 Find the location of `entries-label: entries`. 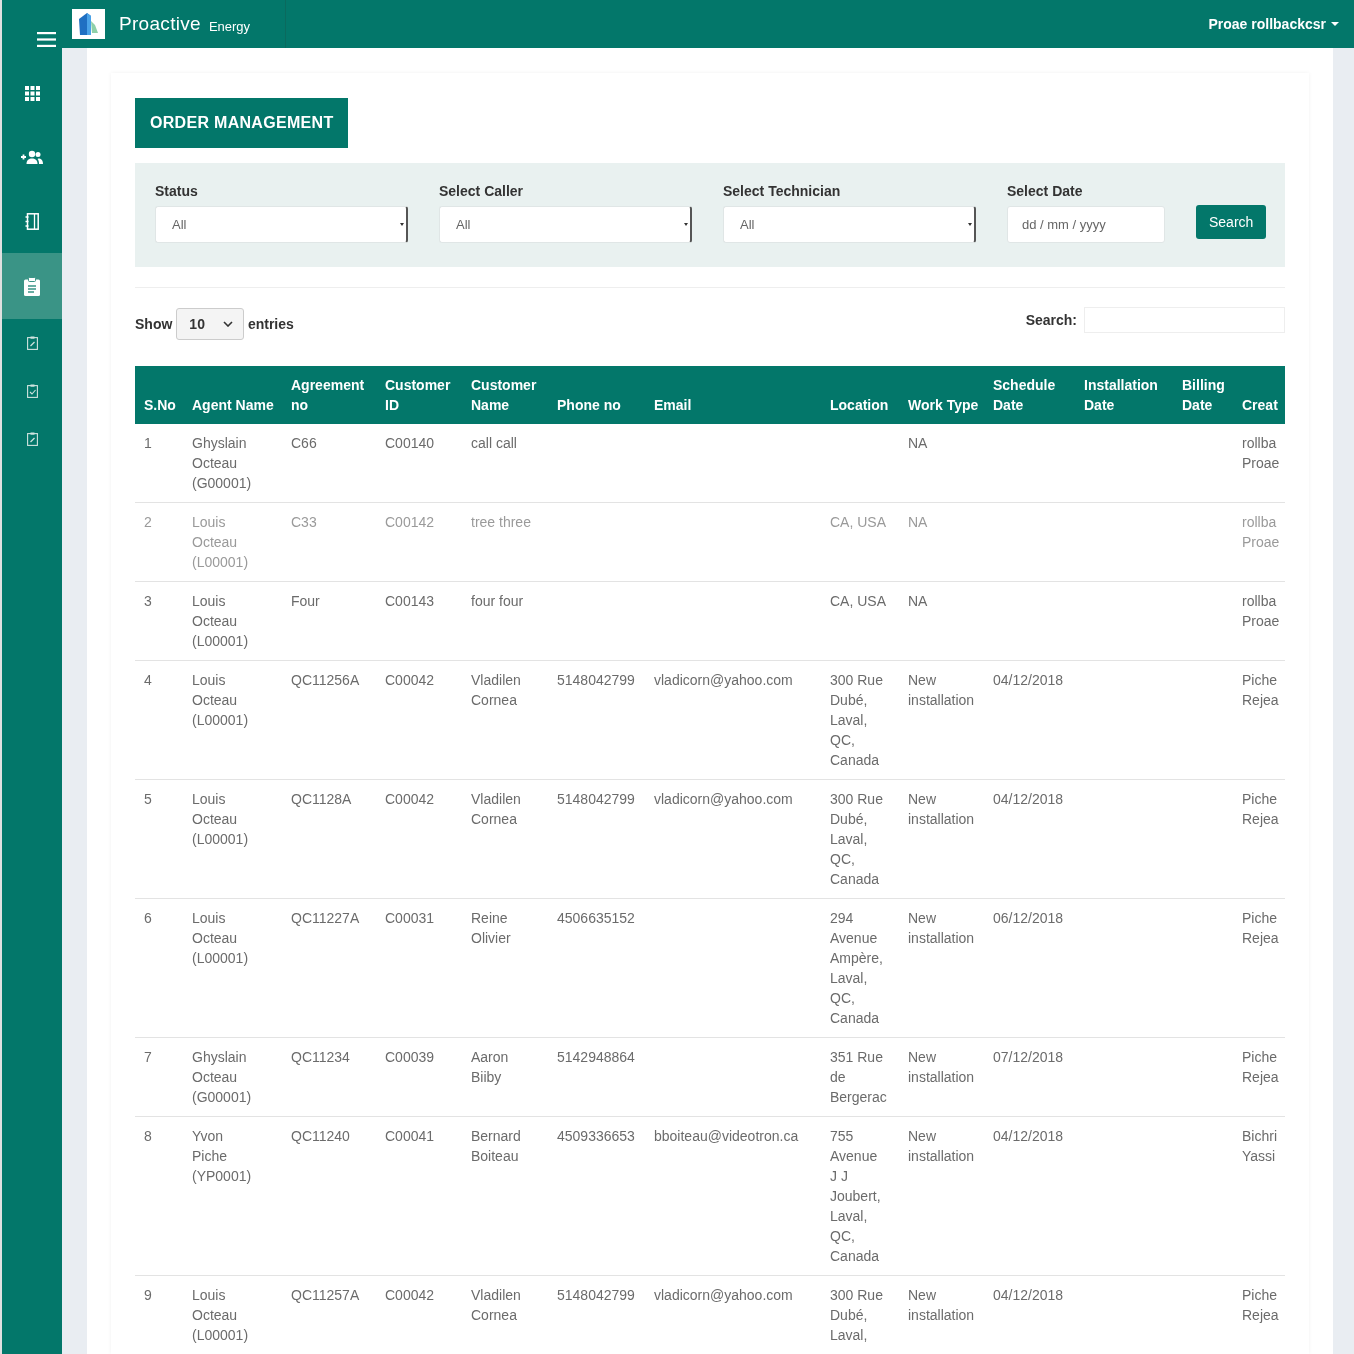

entries-label: entries is located at coordinates (270, 324).